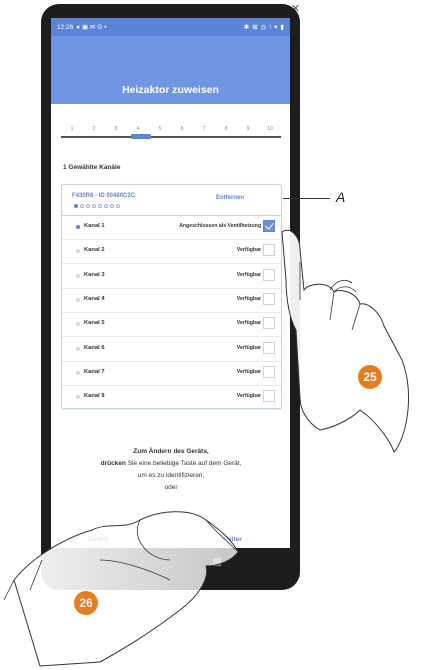 The image size is (422, 670). Describe the element at coordinates (171, 252) in the screenshot. I see `channel-row: Kanal 2 Verfügbar` at that location.